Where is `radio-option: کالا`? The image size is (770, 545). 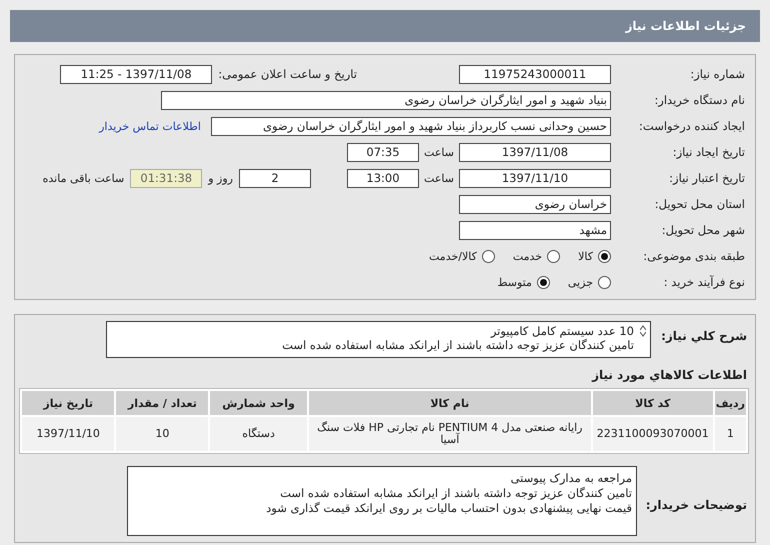 radio-option: کالا is located at coordinates (594, 256).